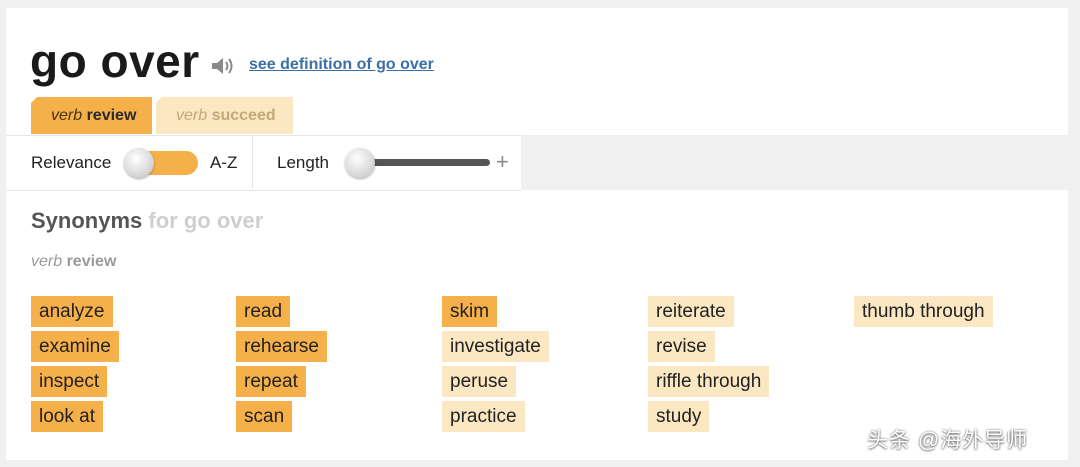 This screenshot has height=467, width=1080. I want to click on synonym-chip: analyze, so click(72, 311).